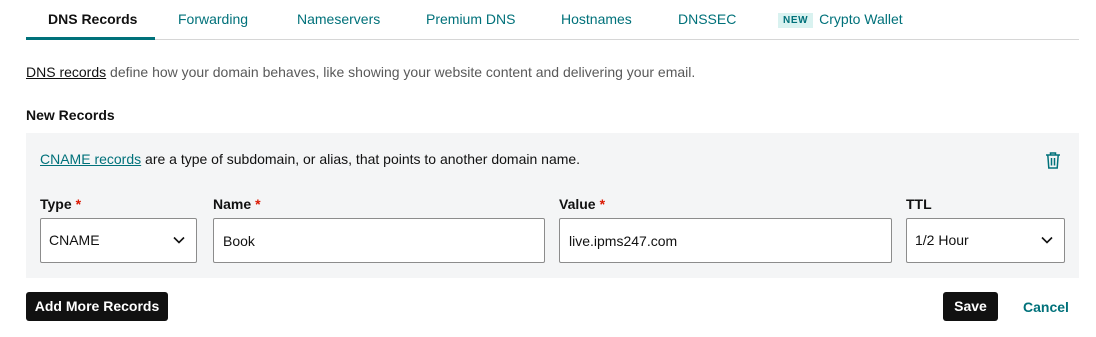 This screenshot has width=1096, height=337. What do you see at coordinates (90, 159) in the screenshot?
I see `cname-records-link: CNAME records` at bounding box center [90, 159].